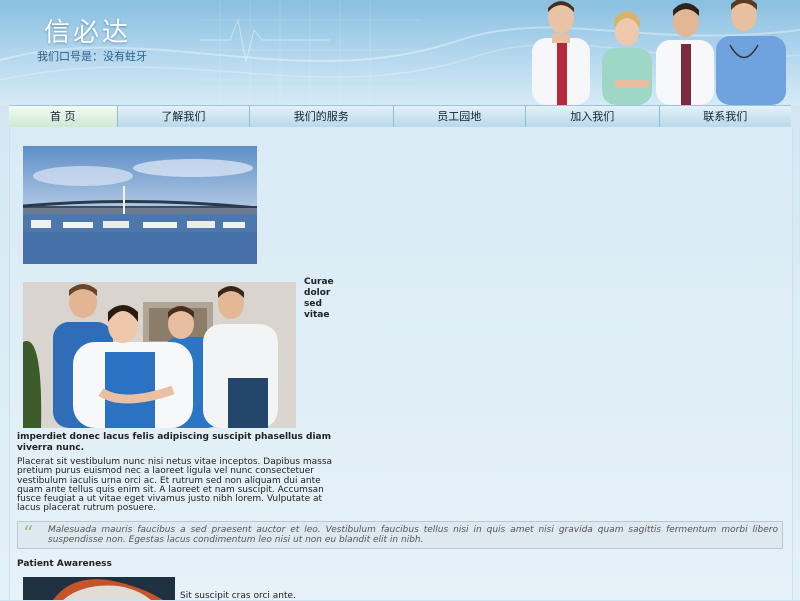 Image resolution: width=800 pixels, height=601 pixels. What do you see at coordinates (159, 355) in the screenshot?
I see `medical-team-image` at bounding box center [159, 355].